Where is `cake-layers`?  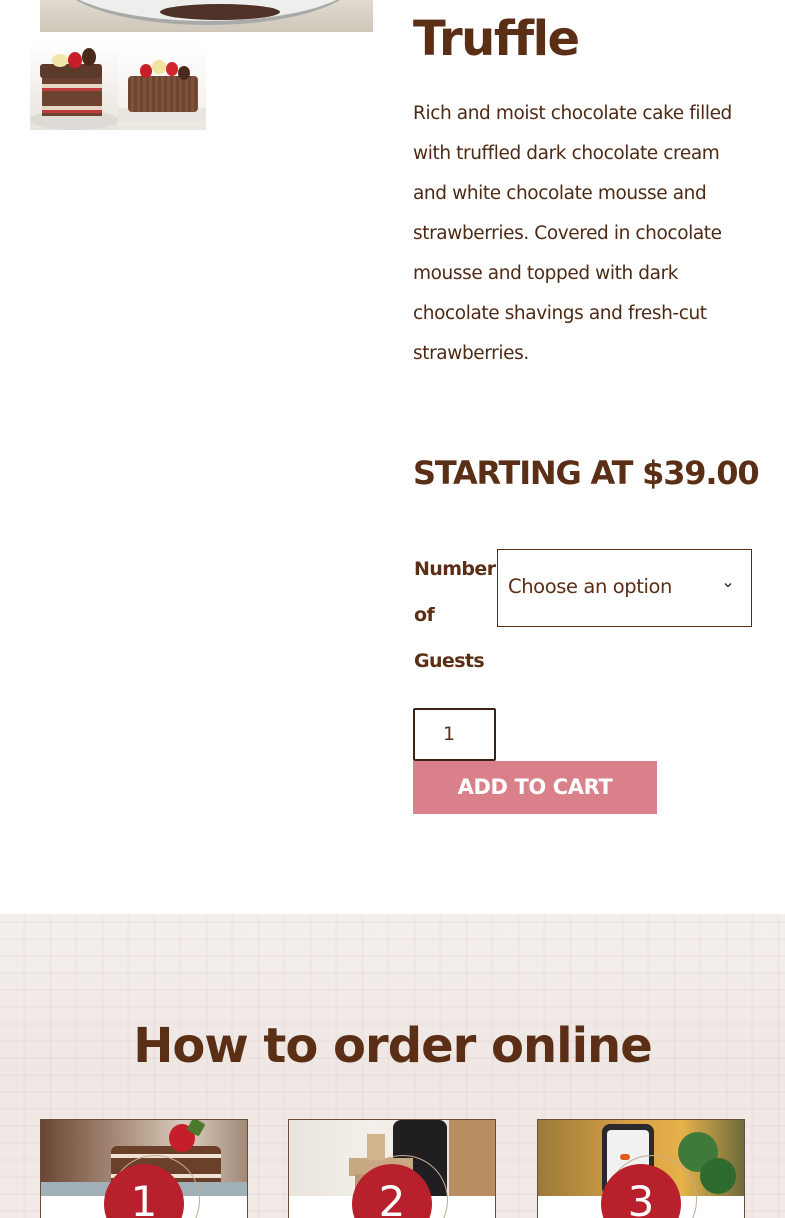
cake-layers is located at coordinates (72, 96).